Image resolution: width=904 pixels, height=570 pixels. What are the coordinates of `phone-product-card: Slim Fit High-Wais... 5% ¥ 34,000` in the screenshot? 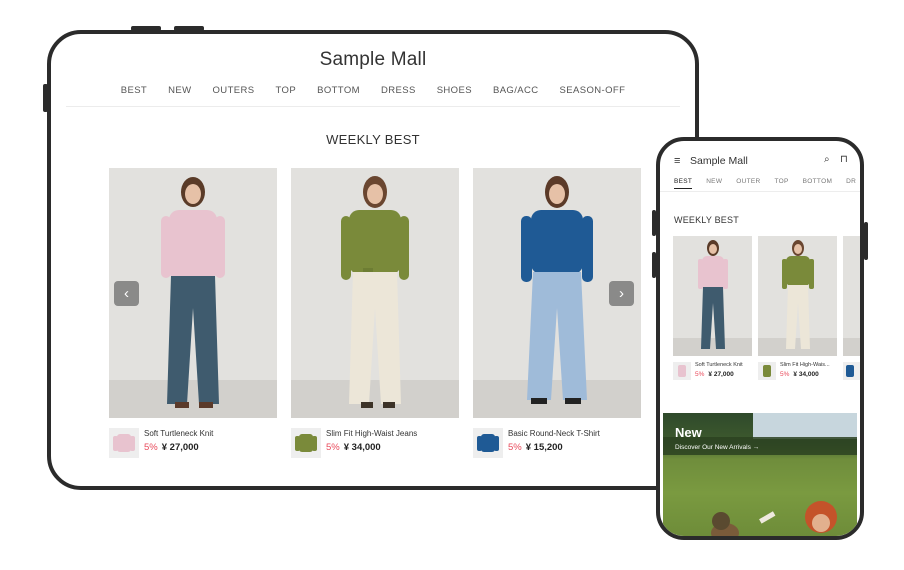 It's located at (797, 310).